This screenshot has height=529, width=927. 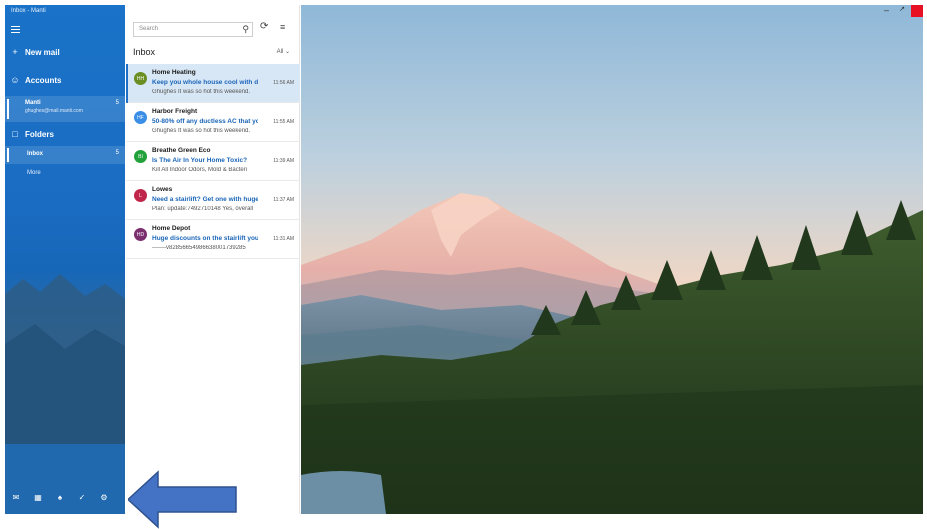 I want to click on message-subject: Keep you whole house cool with du, so click(x=205, y=82).